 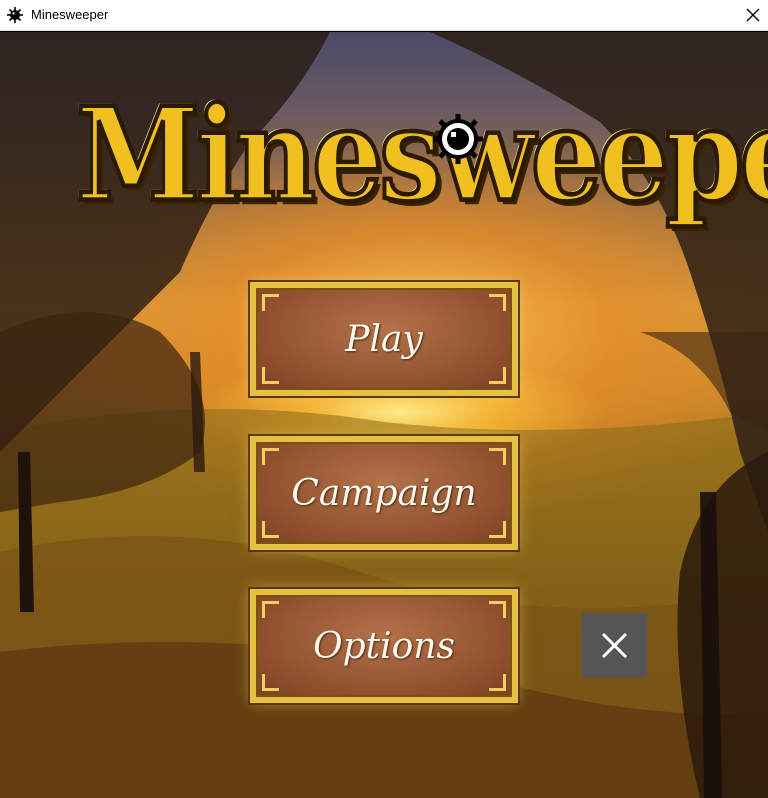 I want to click on exit-button, so click(x=614, y=645).